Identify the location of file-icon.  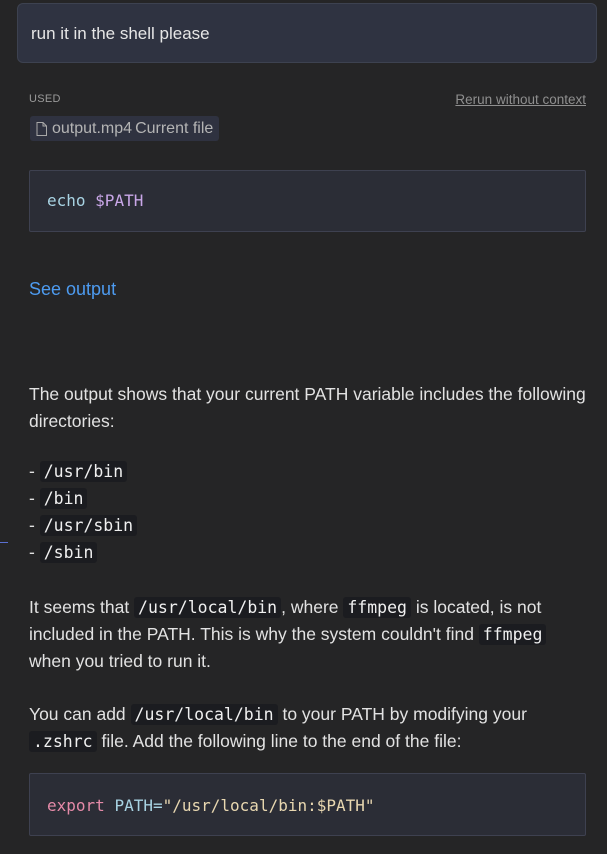
(41, 128).